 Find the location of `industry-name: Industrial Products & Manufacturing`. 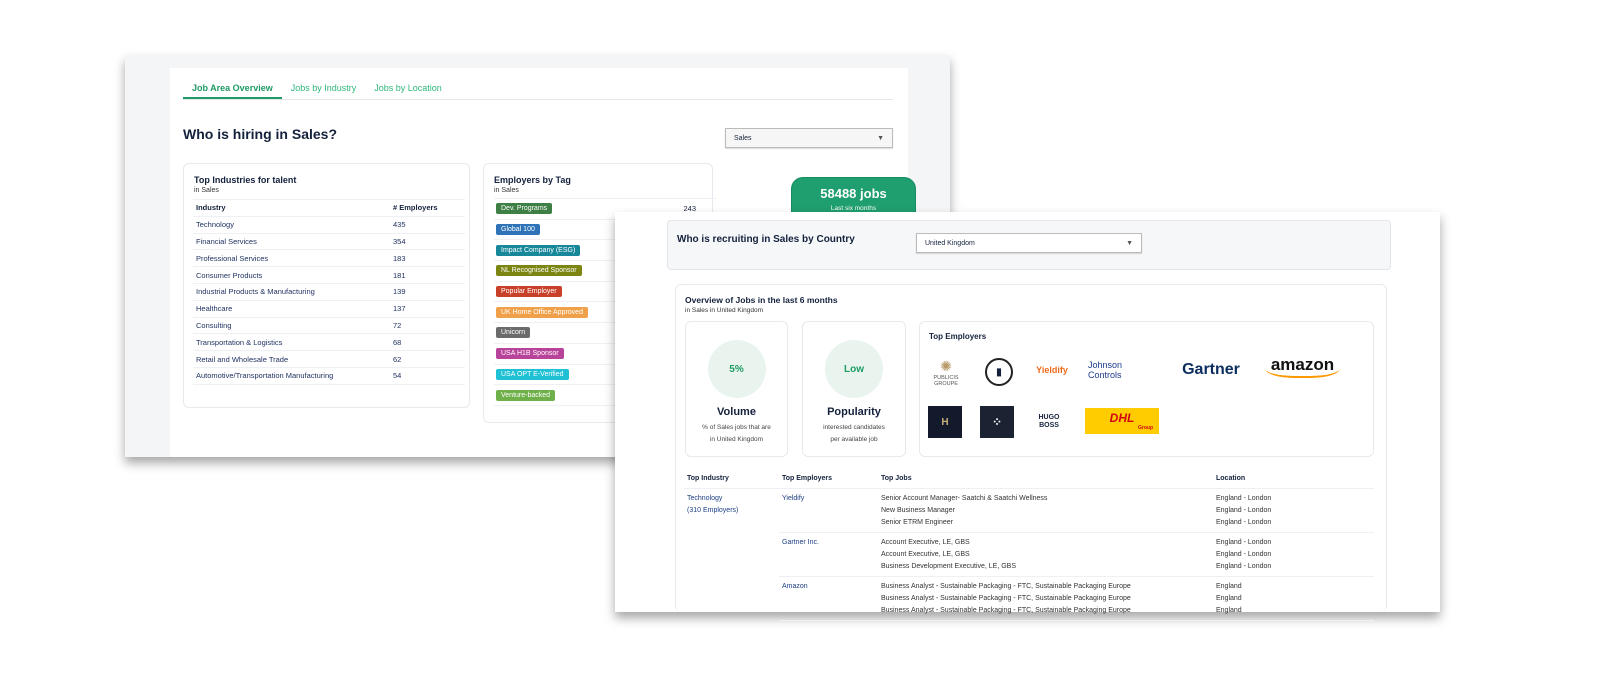

industry-name: Industrial Products & Manufacturing is located at coordinates (291, 292).